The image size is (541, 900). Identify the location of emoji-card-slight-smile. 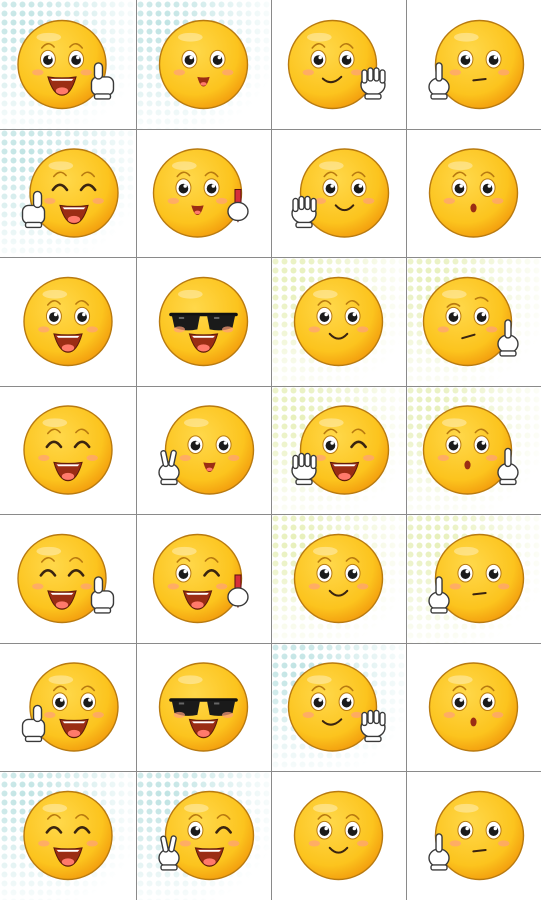
(338, 193).